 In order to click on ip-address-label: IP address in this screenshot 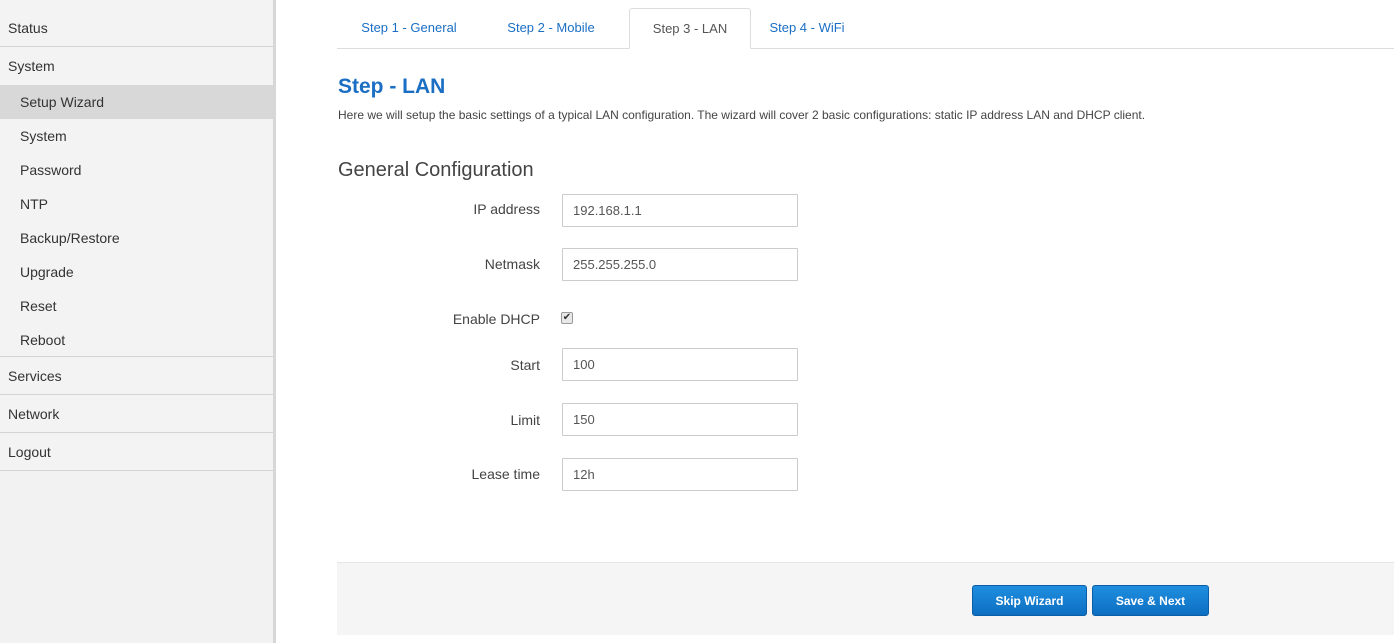, I will do `click(506, 209)`.